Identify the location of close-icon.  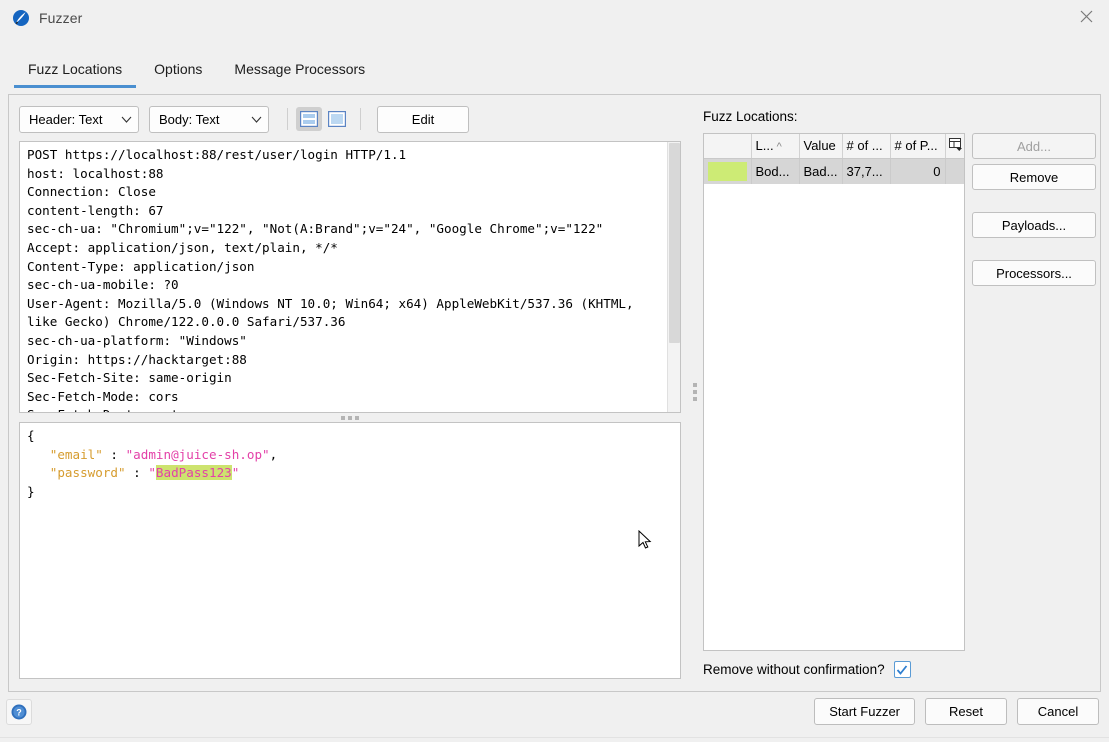
(1086, 16).